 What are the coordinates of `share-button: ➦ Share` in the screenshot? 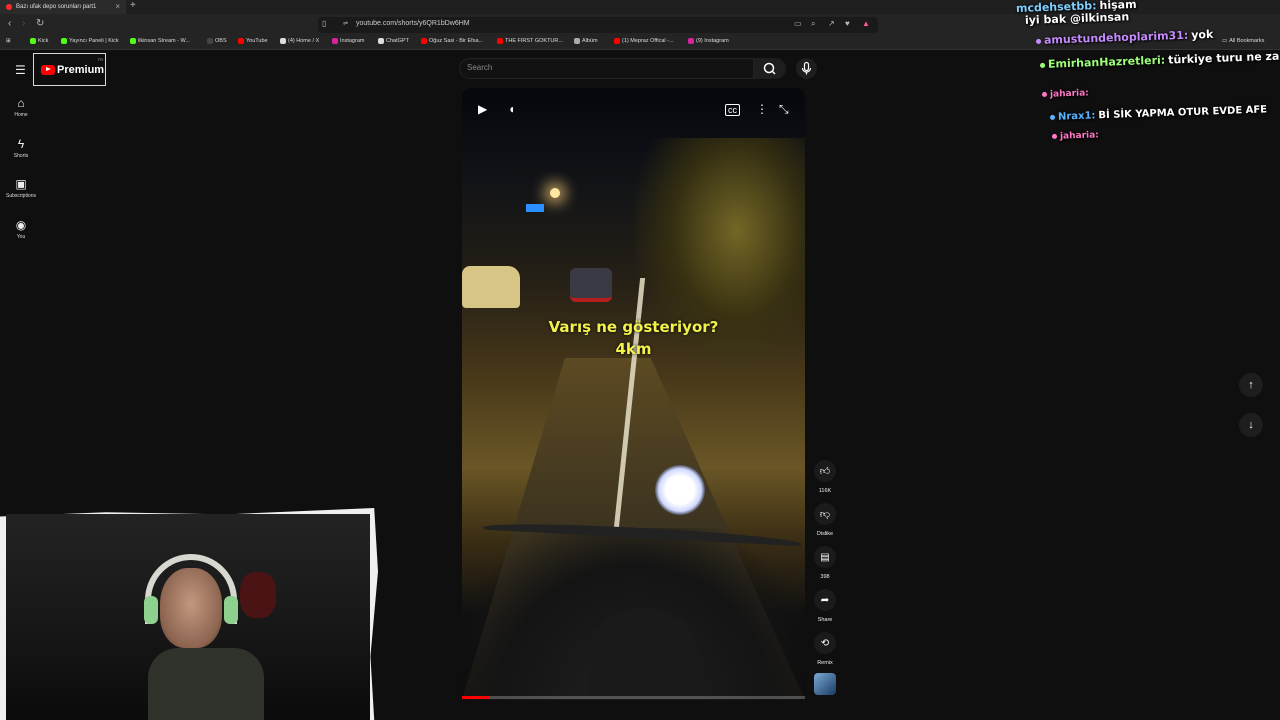 It's located at (825, 606).